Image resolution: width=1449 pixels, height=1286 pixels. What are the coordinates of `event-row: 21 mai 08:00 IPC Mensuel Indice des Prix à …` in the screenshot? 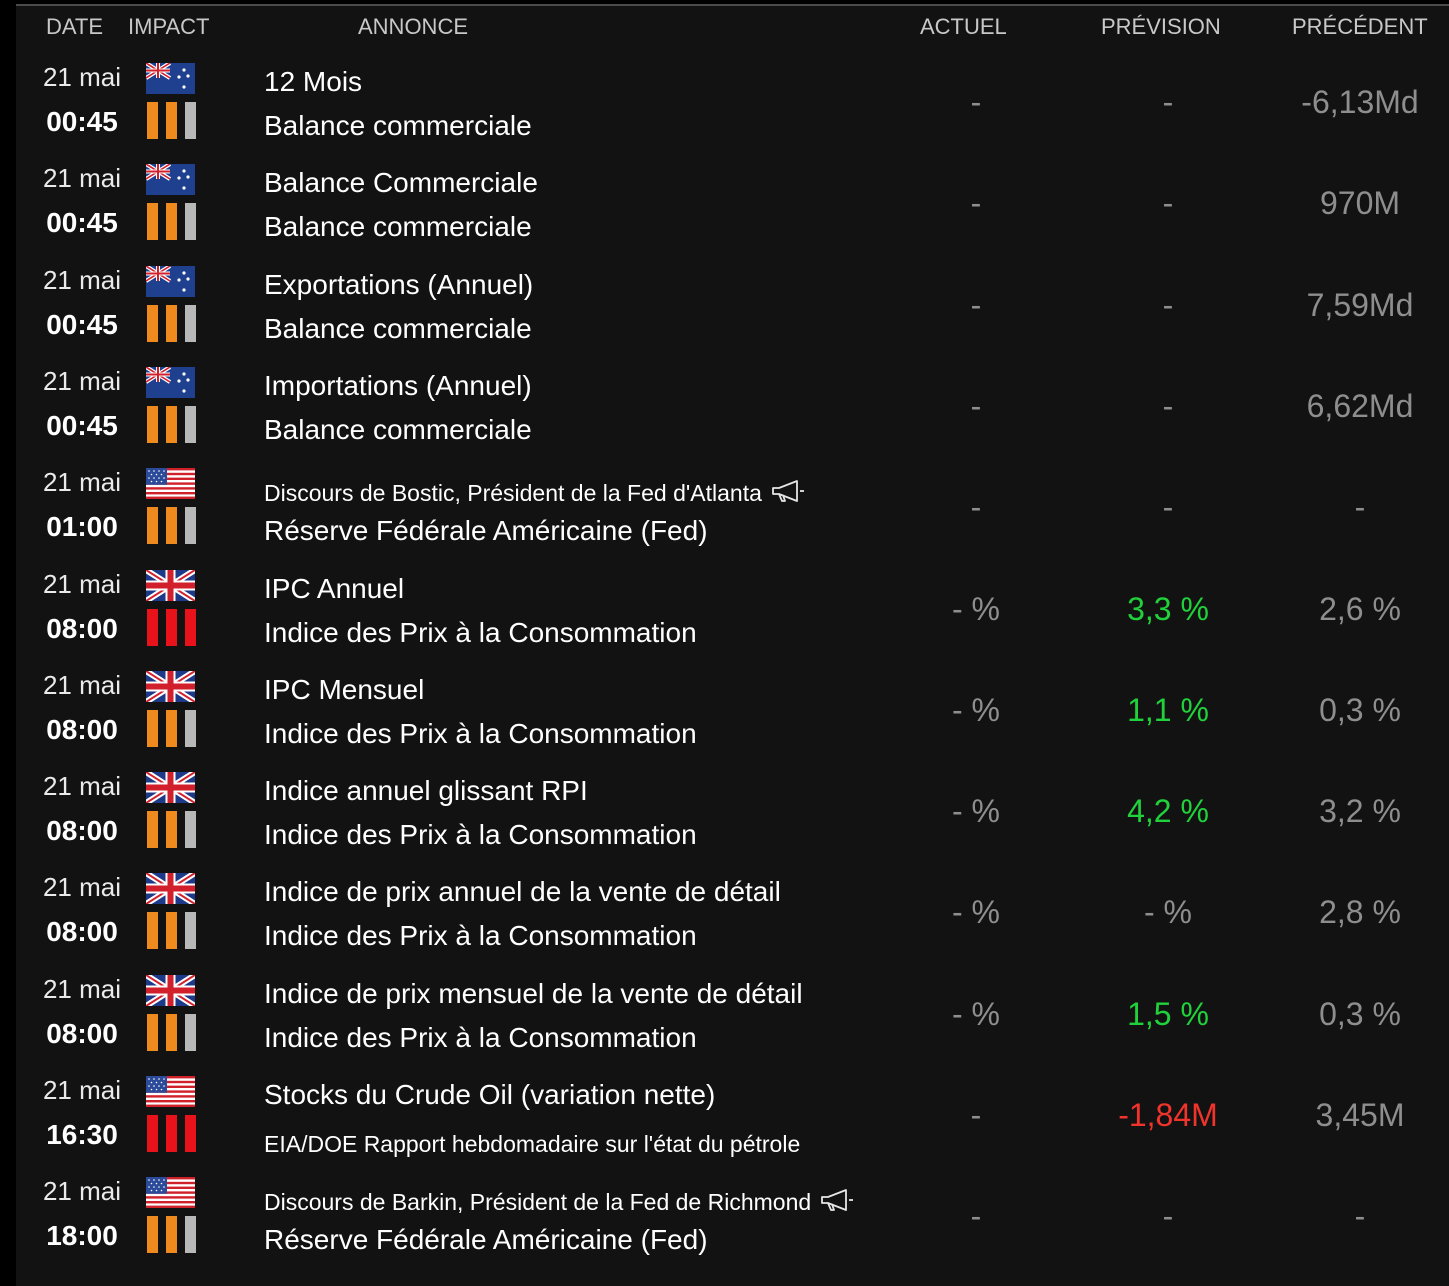 It's located at (732, 716).